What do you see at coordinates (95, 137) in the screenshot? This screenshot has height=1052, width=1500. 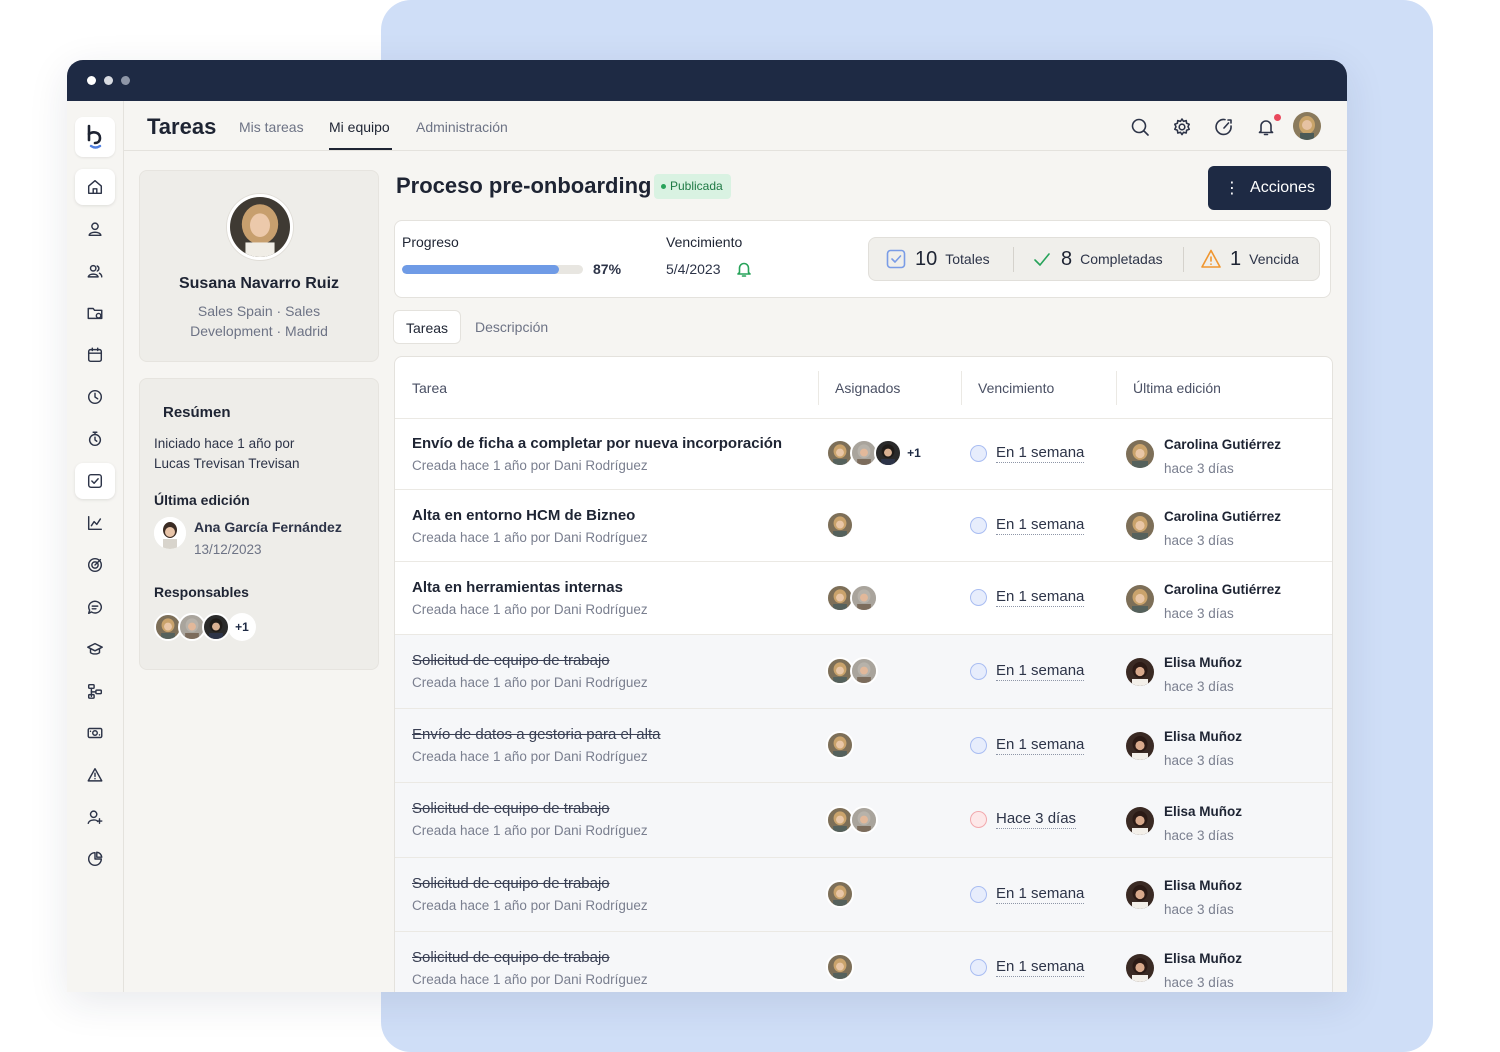 I see `bizneo-logo` at bounding box center [95, 137].